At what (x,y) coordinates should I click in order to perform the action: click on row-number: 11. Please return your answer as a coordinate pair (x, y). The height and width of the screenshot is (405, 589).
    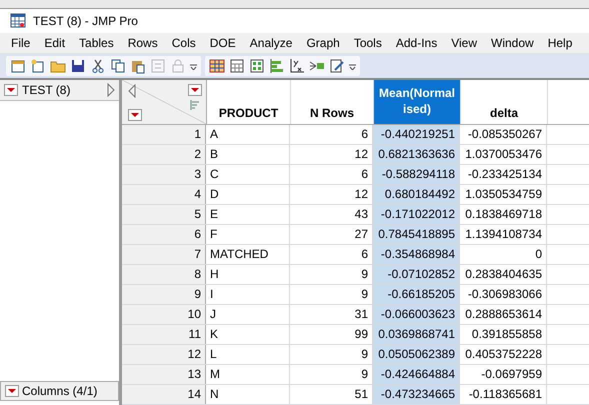
    Looking at the image, I should click on (164, 334).